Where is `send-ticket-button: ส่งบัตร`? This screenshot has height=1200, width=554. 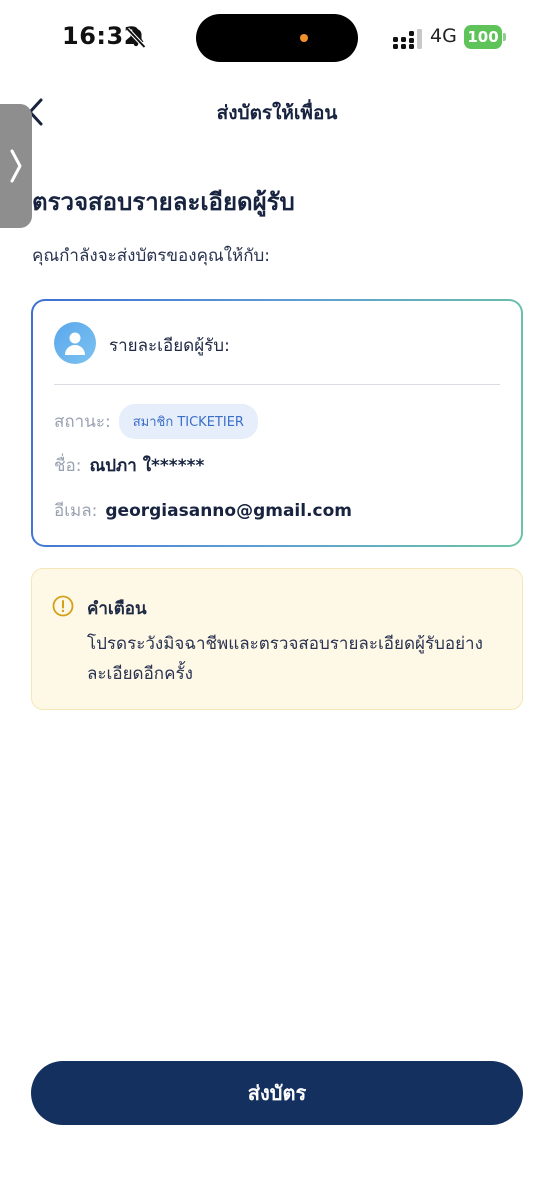 send-ticket-button: ส่งบัตร is located at coordinates (277, 1093).